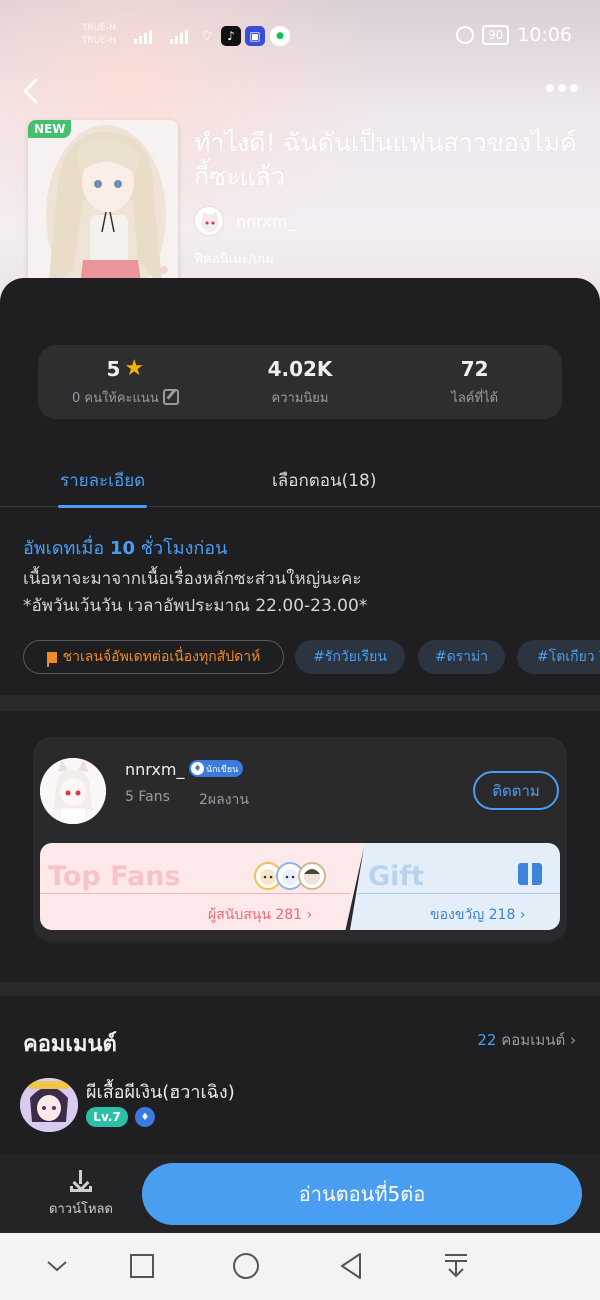 The height and width of the screenshot is (1300, 600). What do you see at coordinates (99, 34) in the screenshot?
I see `carrier-label: TRUE-H TRUE-H` at bounding box center [99, 34].